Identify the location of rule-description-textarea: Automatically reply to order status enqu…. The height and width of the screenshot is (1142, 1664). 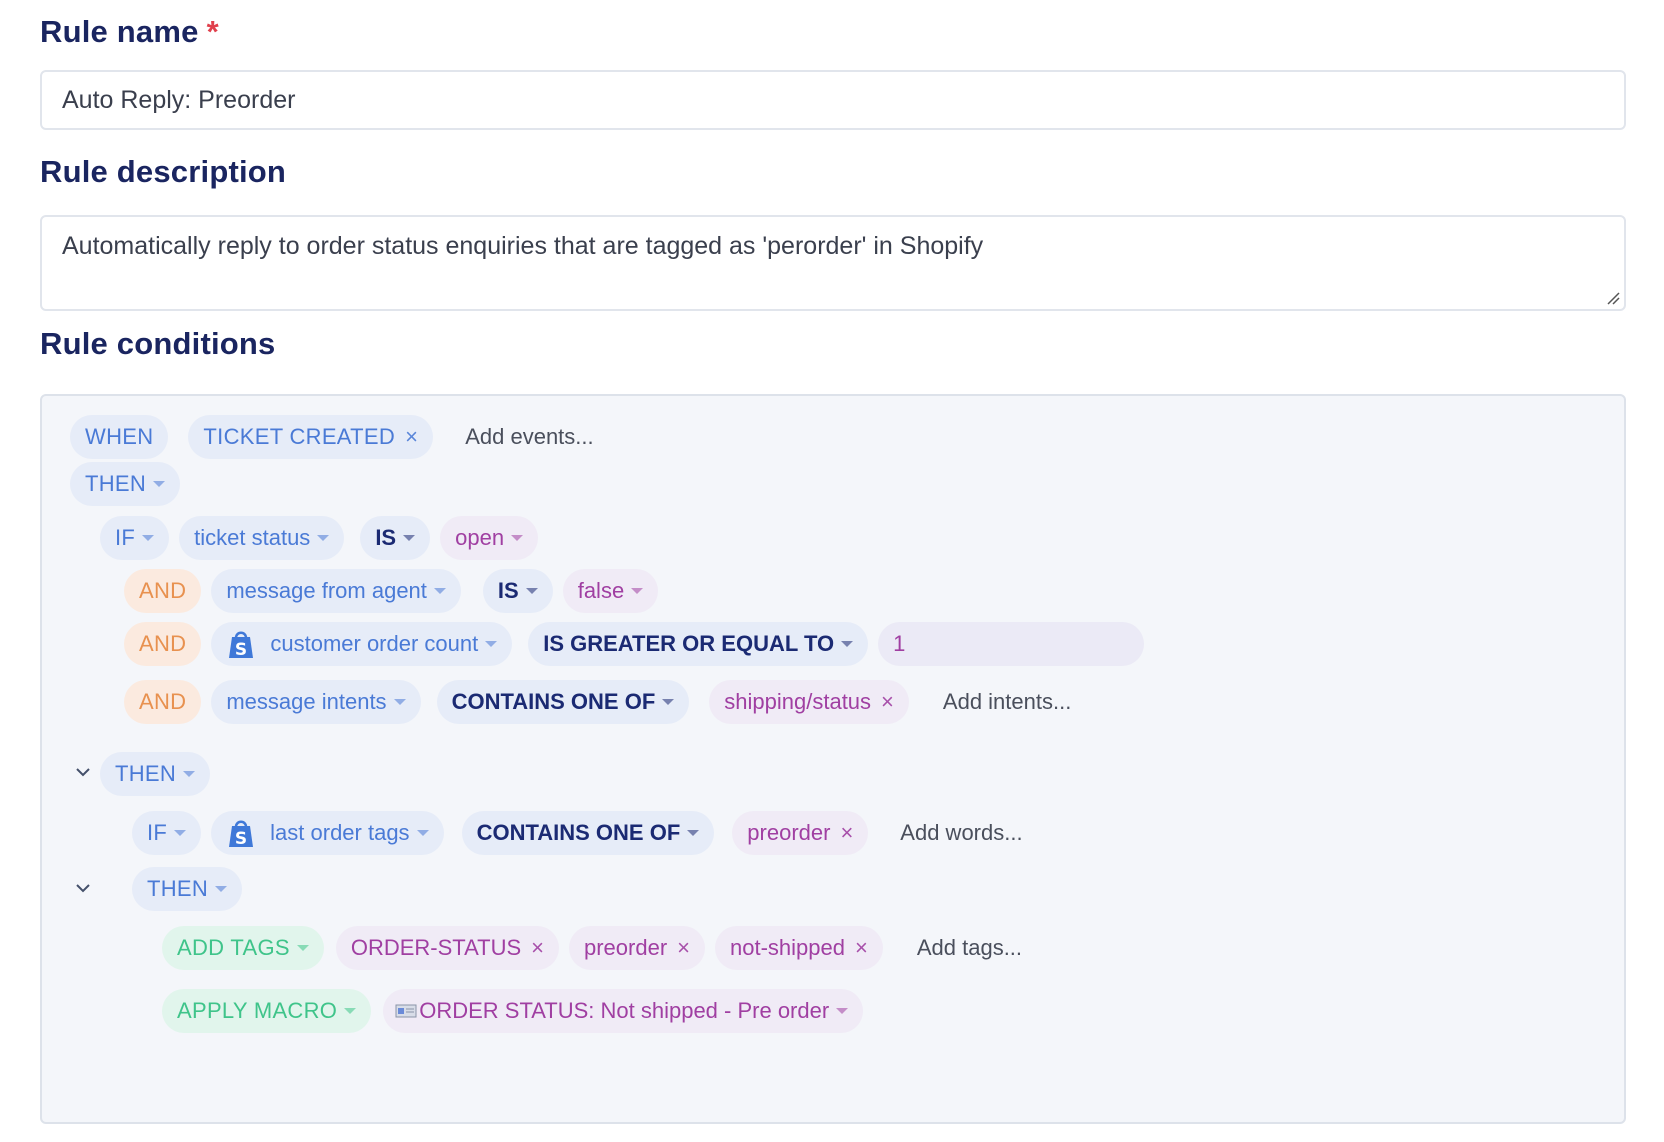
(833, 263).